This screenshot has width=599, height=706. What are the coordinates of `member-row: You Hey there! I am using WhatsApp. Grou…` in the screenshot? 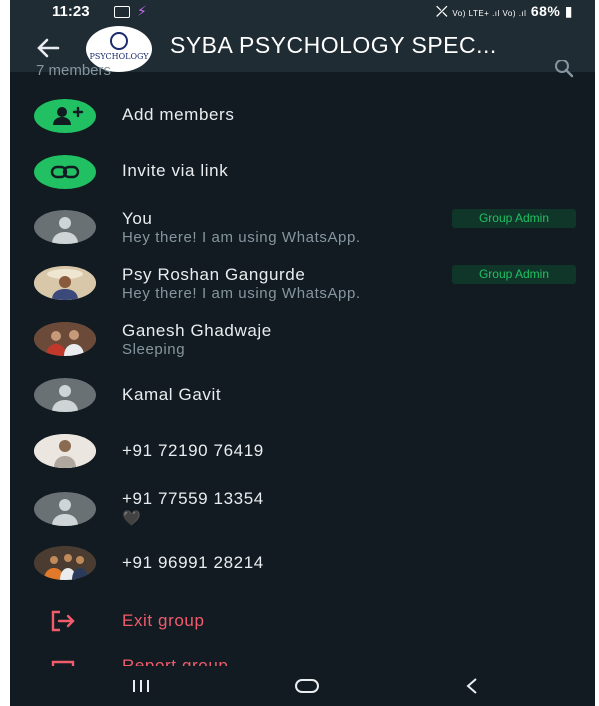 It's located at (302, 227).